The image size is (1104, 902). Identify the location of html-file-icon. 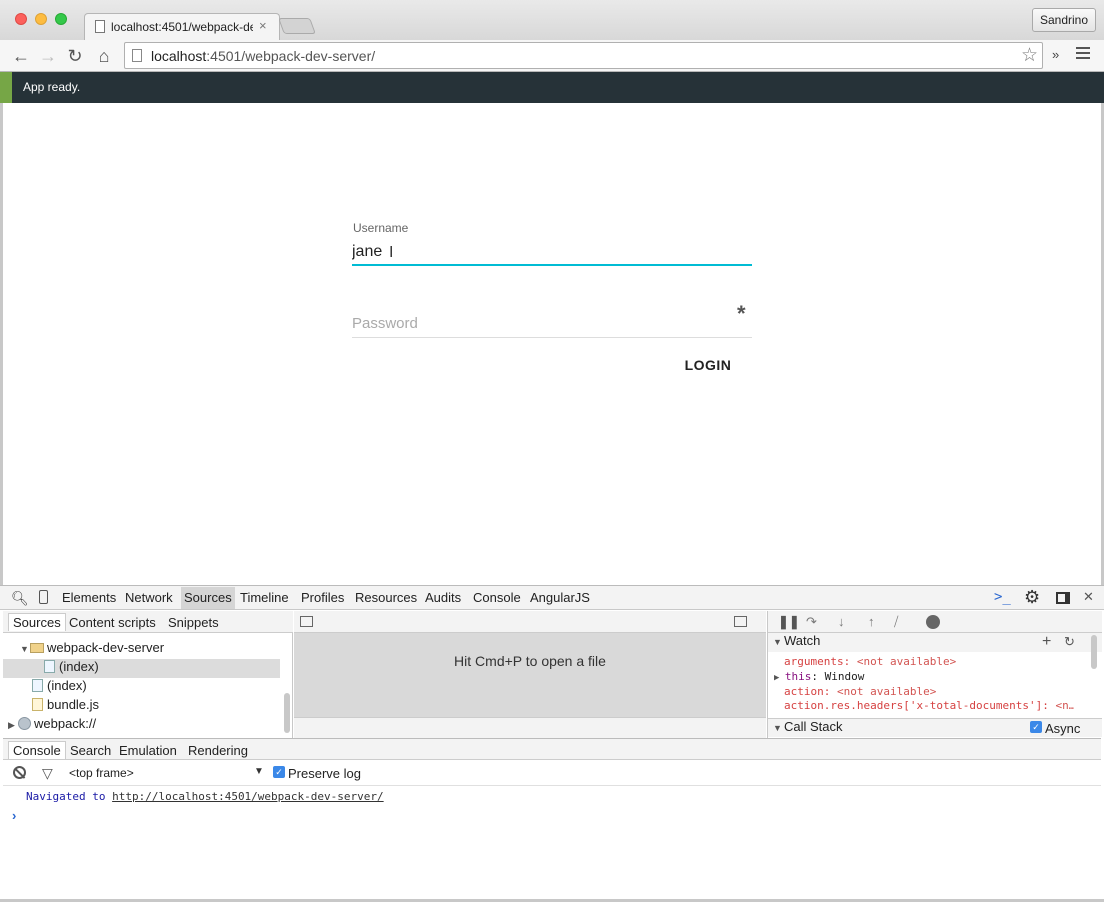
(49, 666).